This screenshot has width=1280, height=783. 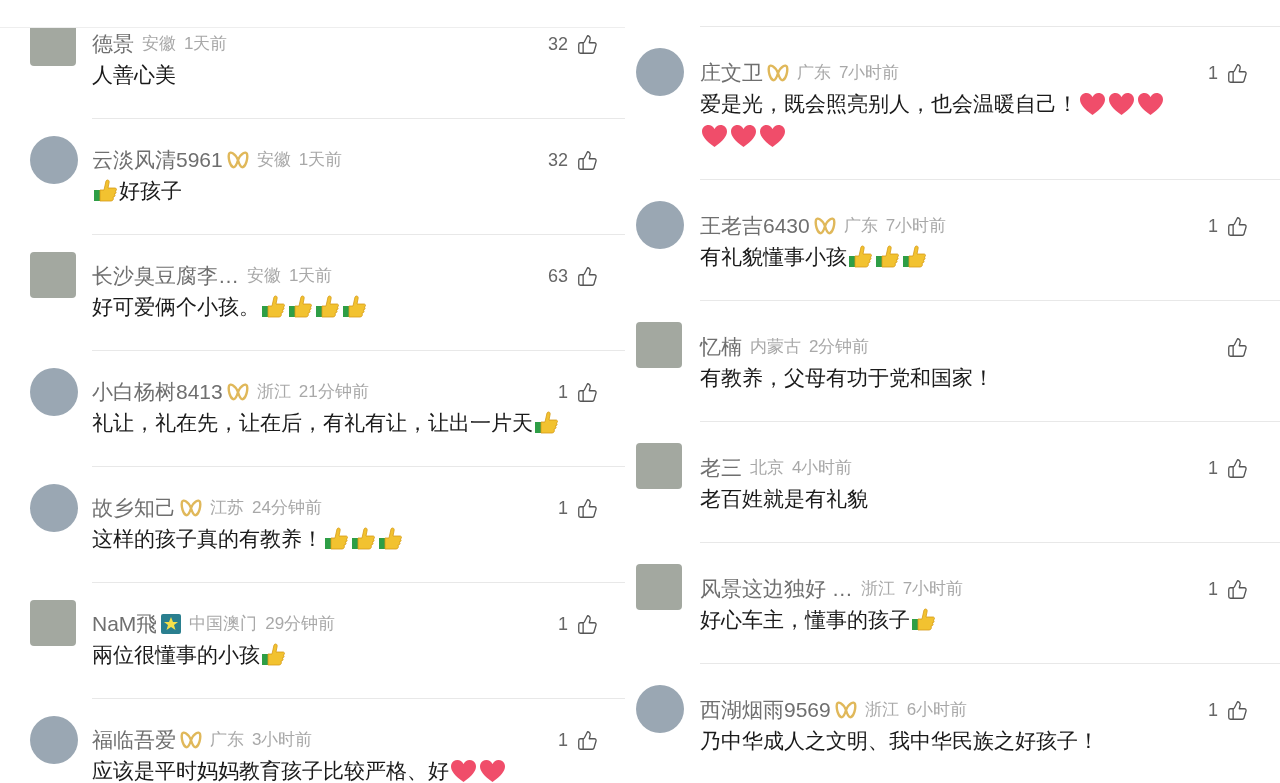 What do you see at coordinates (287, 508) in the screenshot?
I see `time-label: 24分钟前` at bounding box center [287, 508].